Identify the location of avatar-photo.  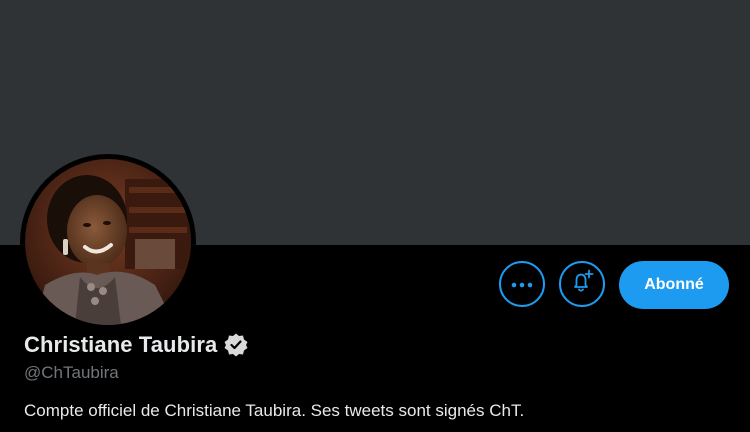
(108, 242).